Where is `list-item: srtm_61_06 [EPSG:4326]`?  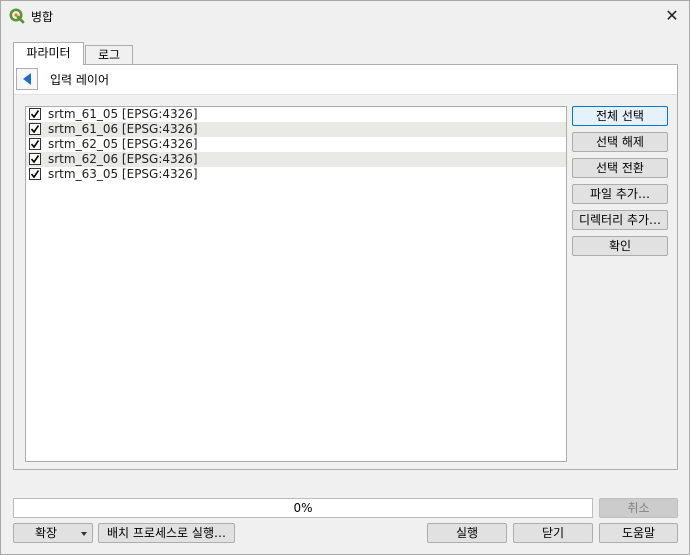
list-item: srtm_61_06 [EPSG:4326] is located at coordinates (296, 129).